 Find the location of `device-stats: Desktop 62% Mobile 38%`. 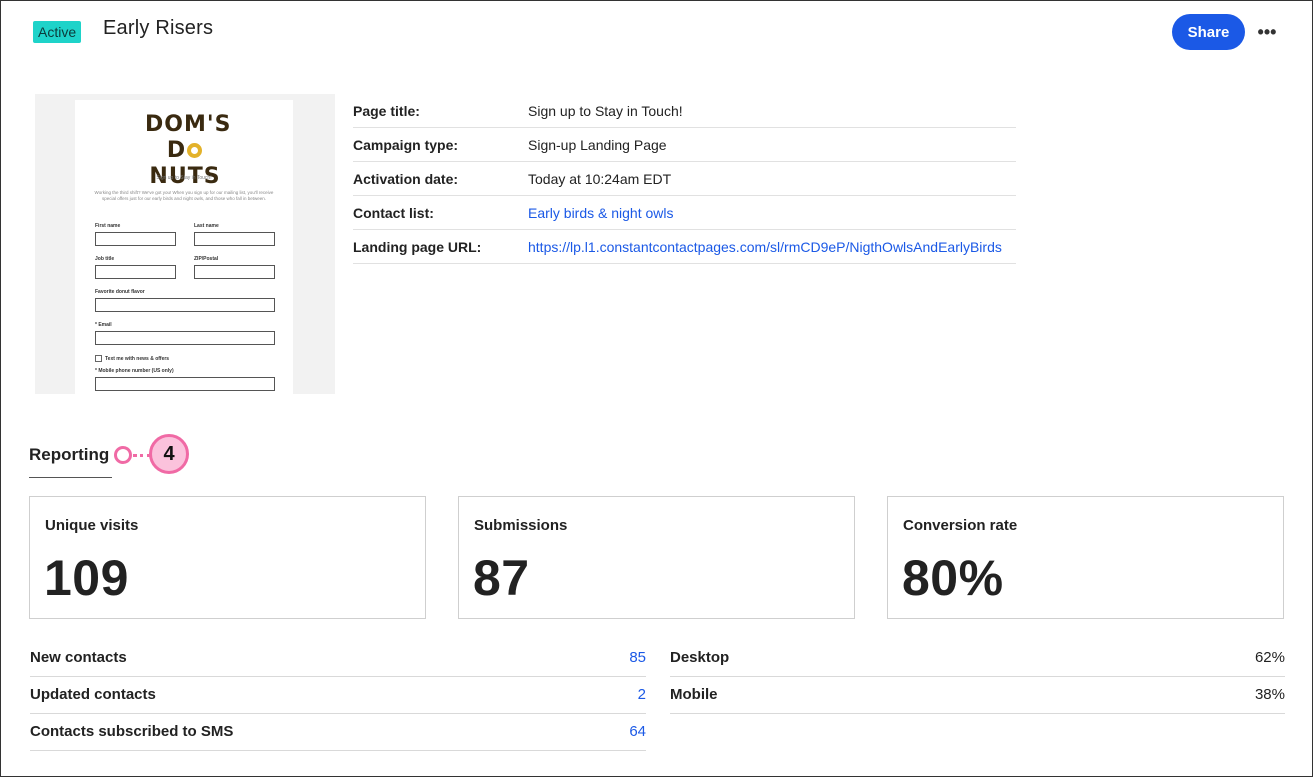

device-stats: Desktop 62% Mobile 38% is located at coordinates (977, 677).